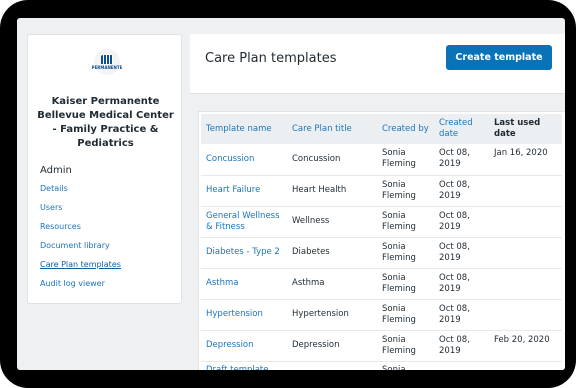 The width and height of the screenshot is (576, 388). What do you see at coordinates (332, 365) in the screenshot?
I see `care-plan-title-cell` at bounding box center [332, 365].